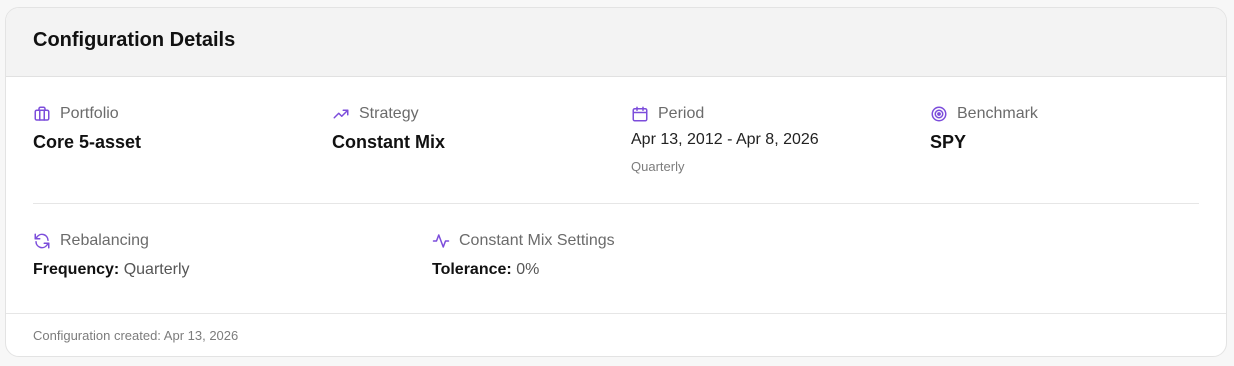 This screenshot has height=366, width=1234. What do you see at coordinates (984, 129) in the screenshot?
I see `benchmark-field: Benchmark SPY` at bounding box center [984, 129].